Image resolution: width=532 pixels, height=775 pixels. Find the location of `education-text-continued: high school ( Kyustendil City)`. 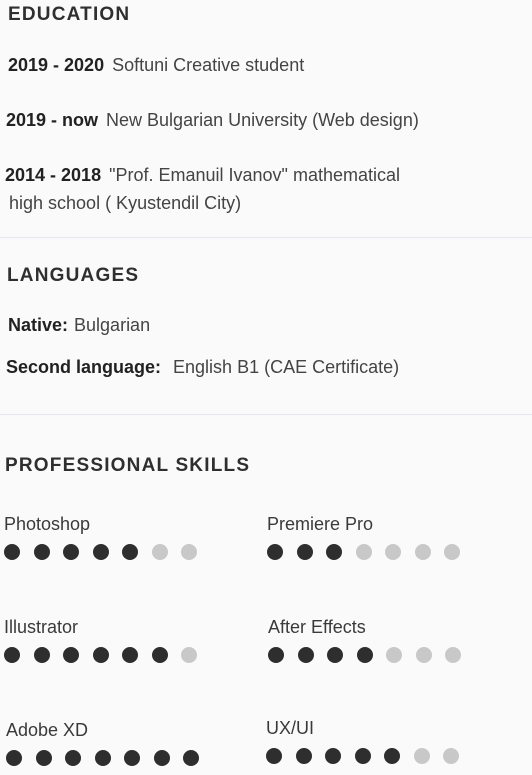

education-text-continued: high school ( Kyustendil City) is located at coordinates (125, 203).